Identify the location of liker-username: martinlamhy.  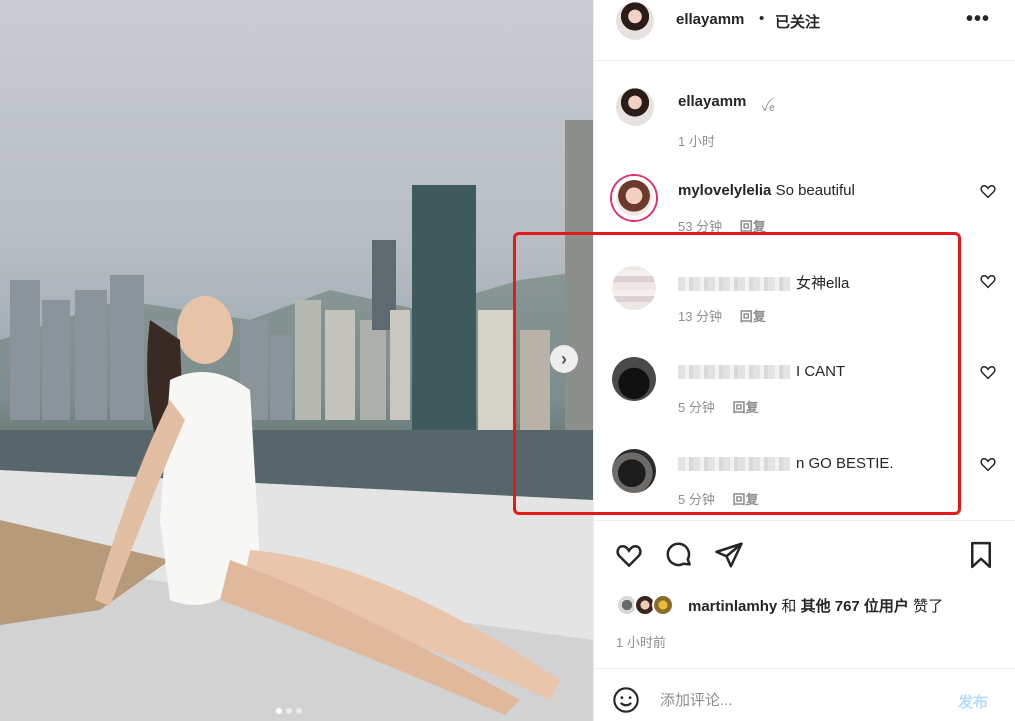
(732, 606).